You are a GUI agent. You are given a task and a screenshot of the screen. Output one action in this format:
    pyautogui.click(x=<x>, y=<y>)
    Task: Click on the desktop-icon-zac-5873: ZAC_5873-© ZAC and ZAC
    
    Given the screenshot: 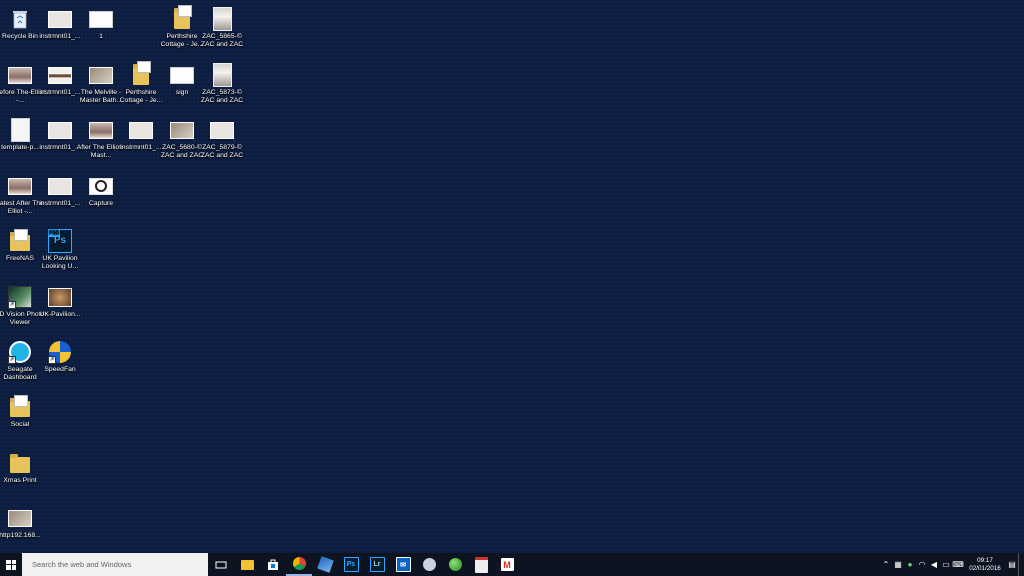 What is the action you would take?
    pyautogui.click(x=222, y=87)
    